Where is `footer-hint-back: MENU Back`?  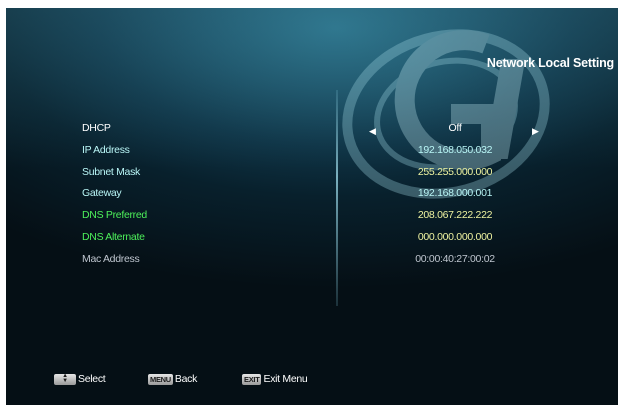
footer-hint-back: MENU Back is located at coordinates (172, 379).